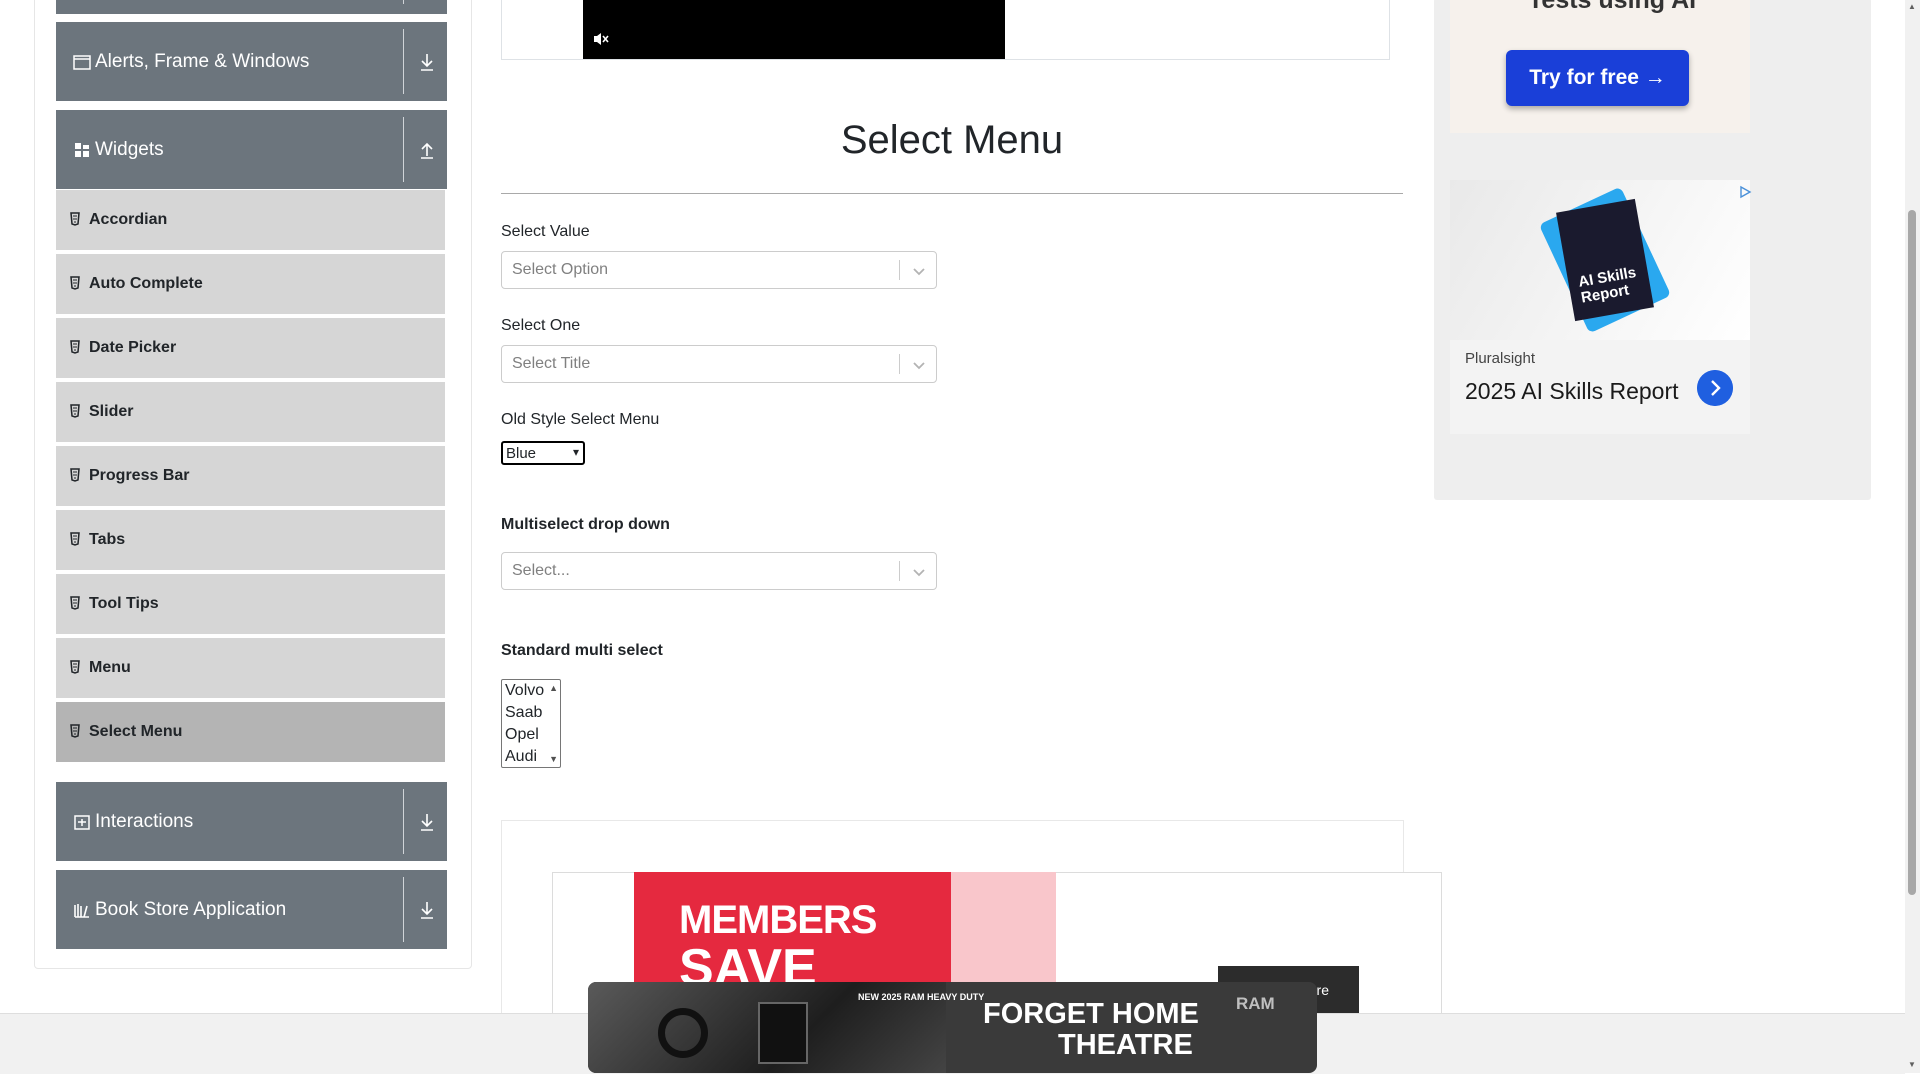  I want to click on sidebar-item-label: Slider, so click(111, 411).